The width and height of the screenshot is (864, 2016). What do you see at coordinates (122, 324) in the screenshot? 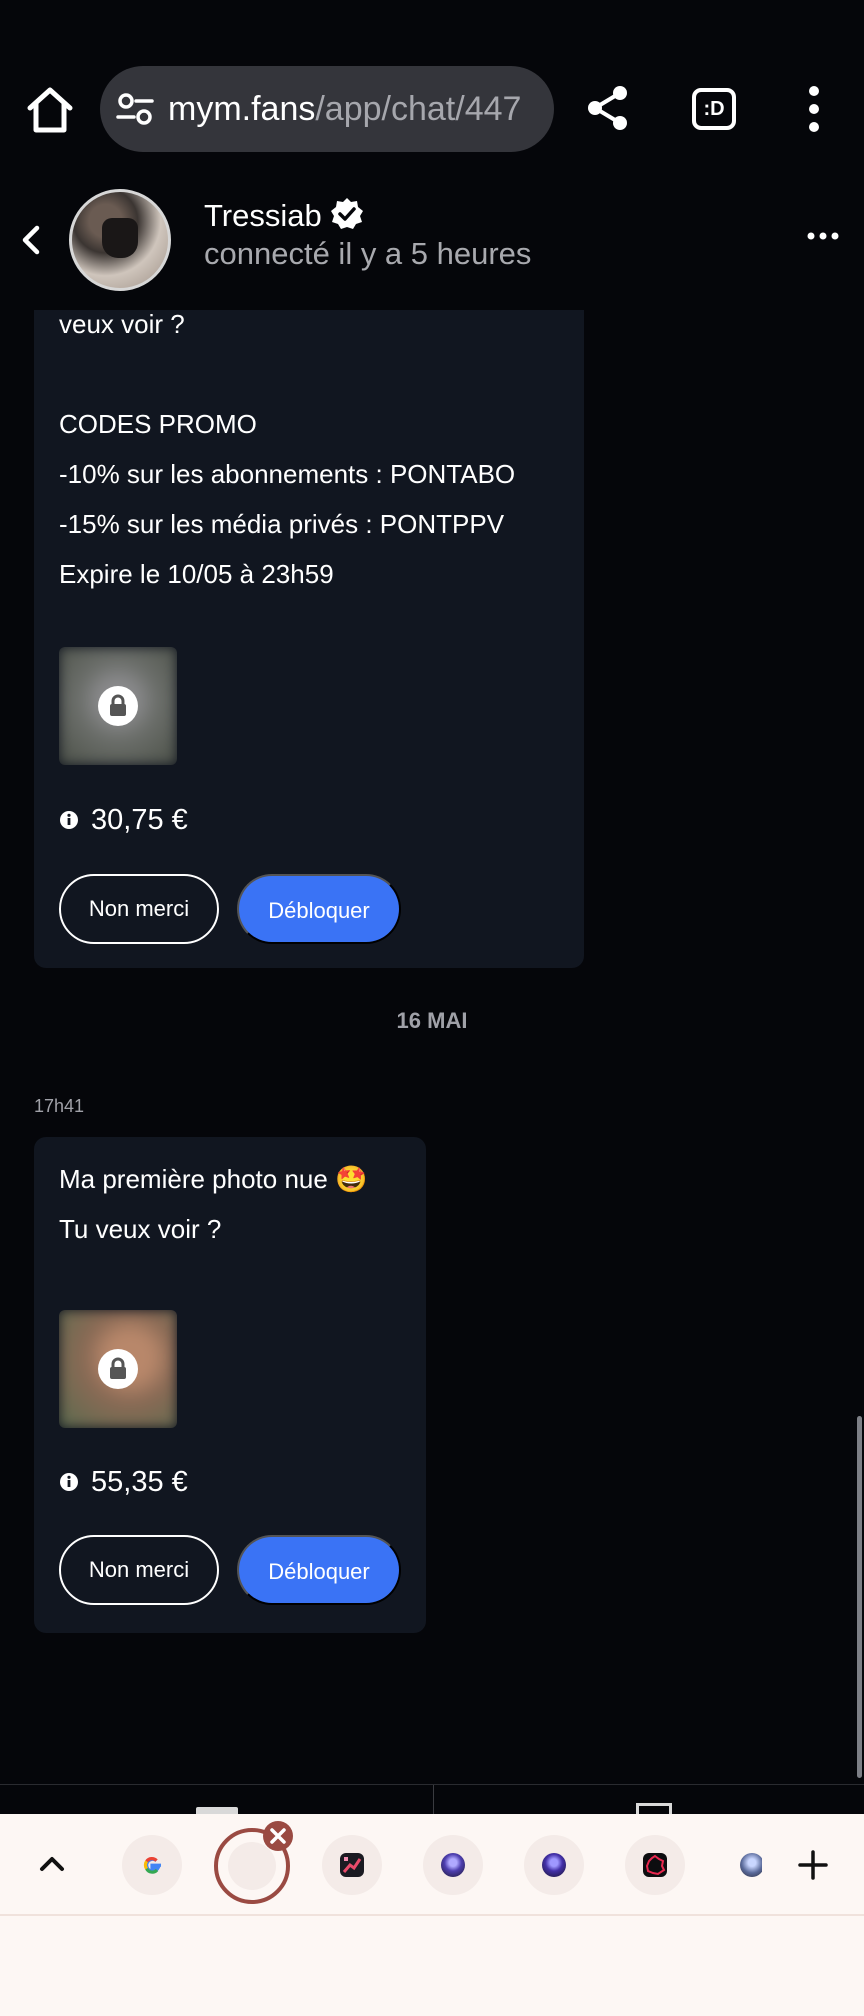
I see `message-text-line: veux voir ?` at bounding box center [122, 324].